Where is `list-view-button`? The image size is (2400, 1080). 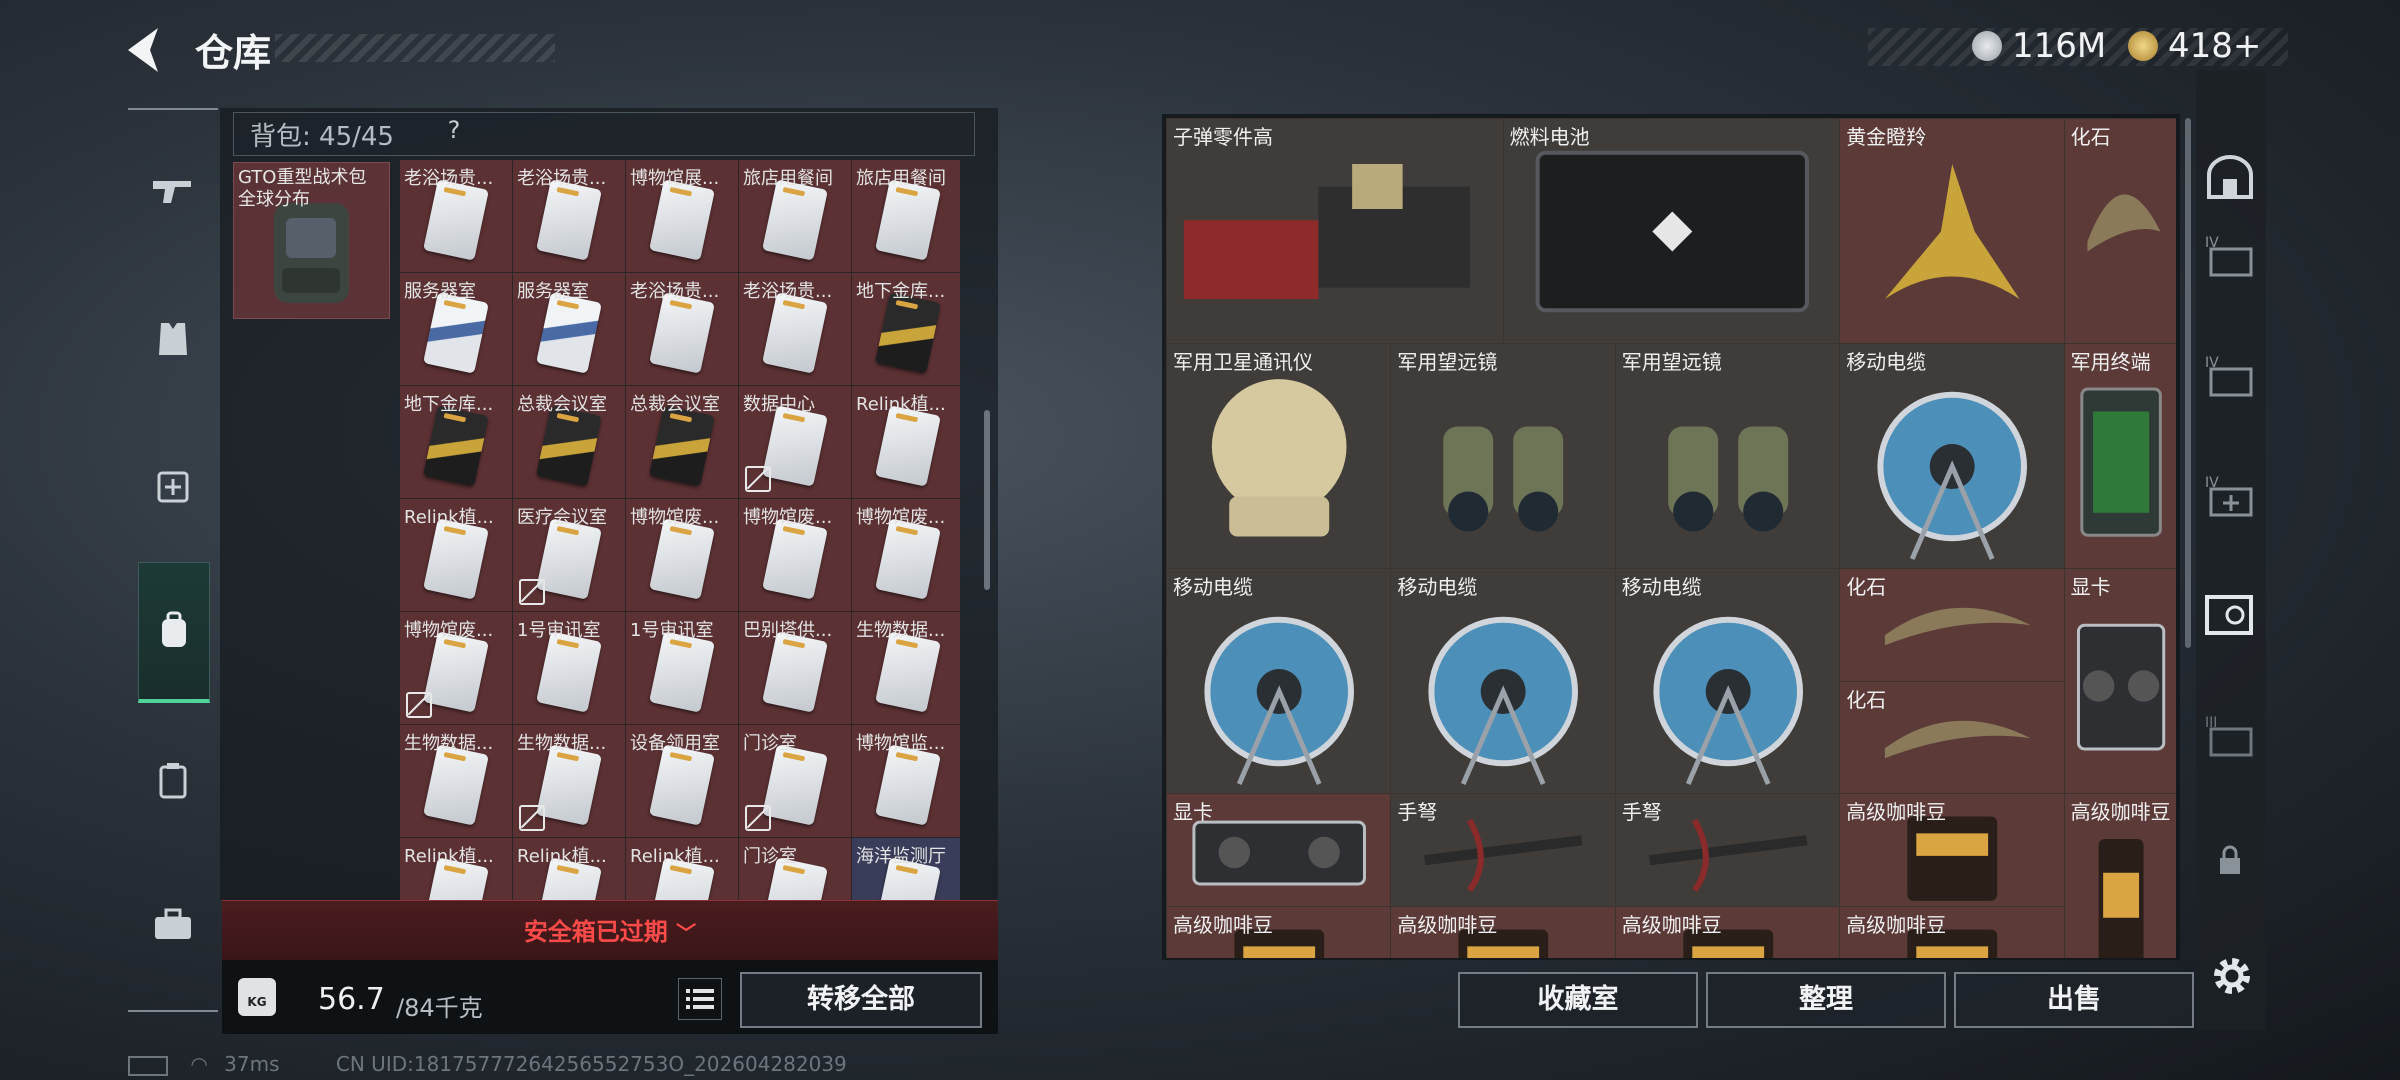 list-view-button is located at coordinates (700, 999).